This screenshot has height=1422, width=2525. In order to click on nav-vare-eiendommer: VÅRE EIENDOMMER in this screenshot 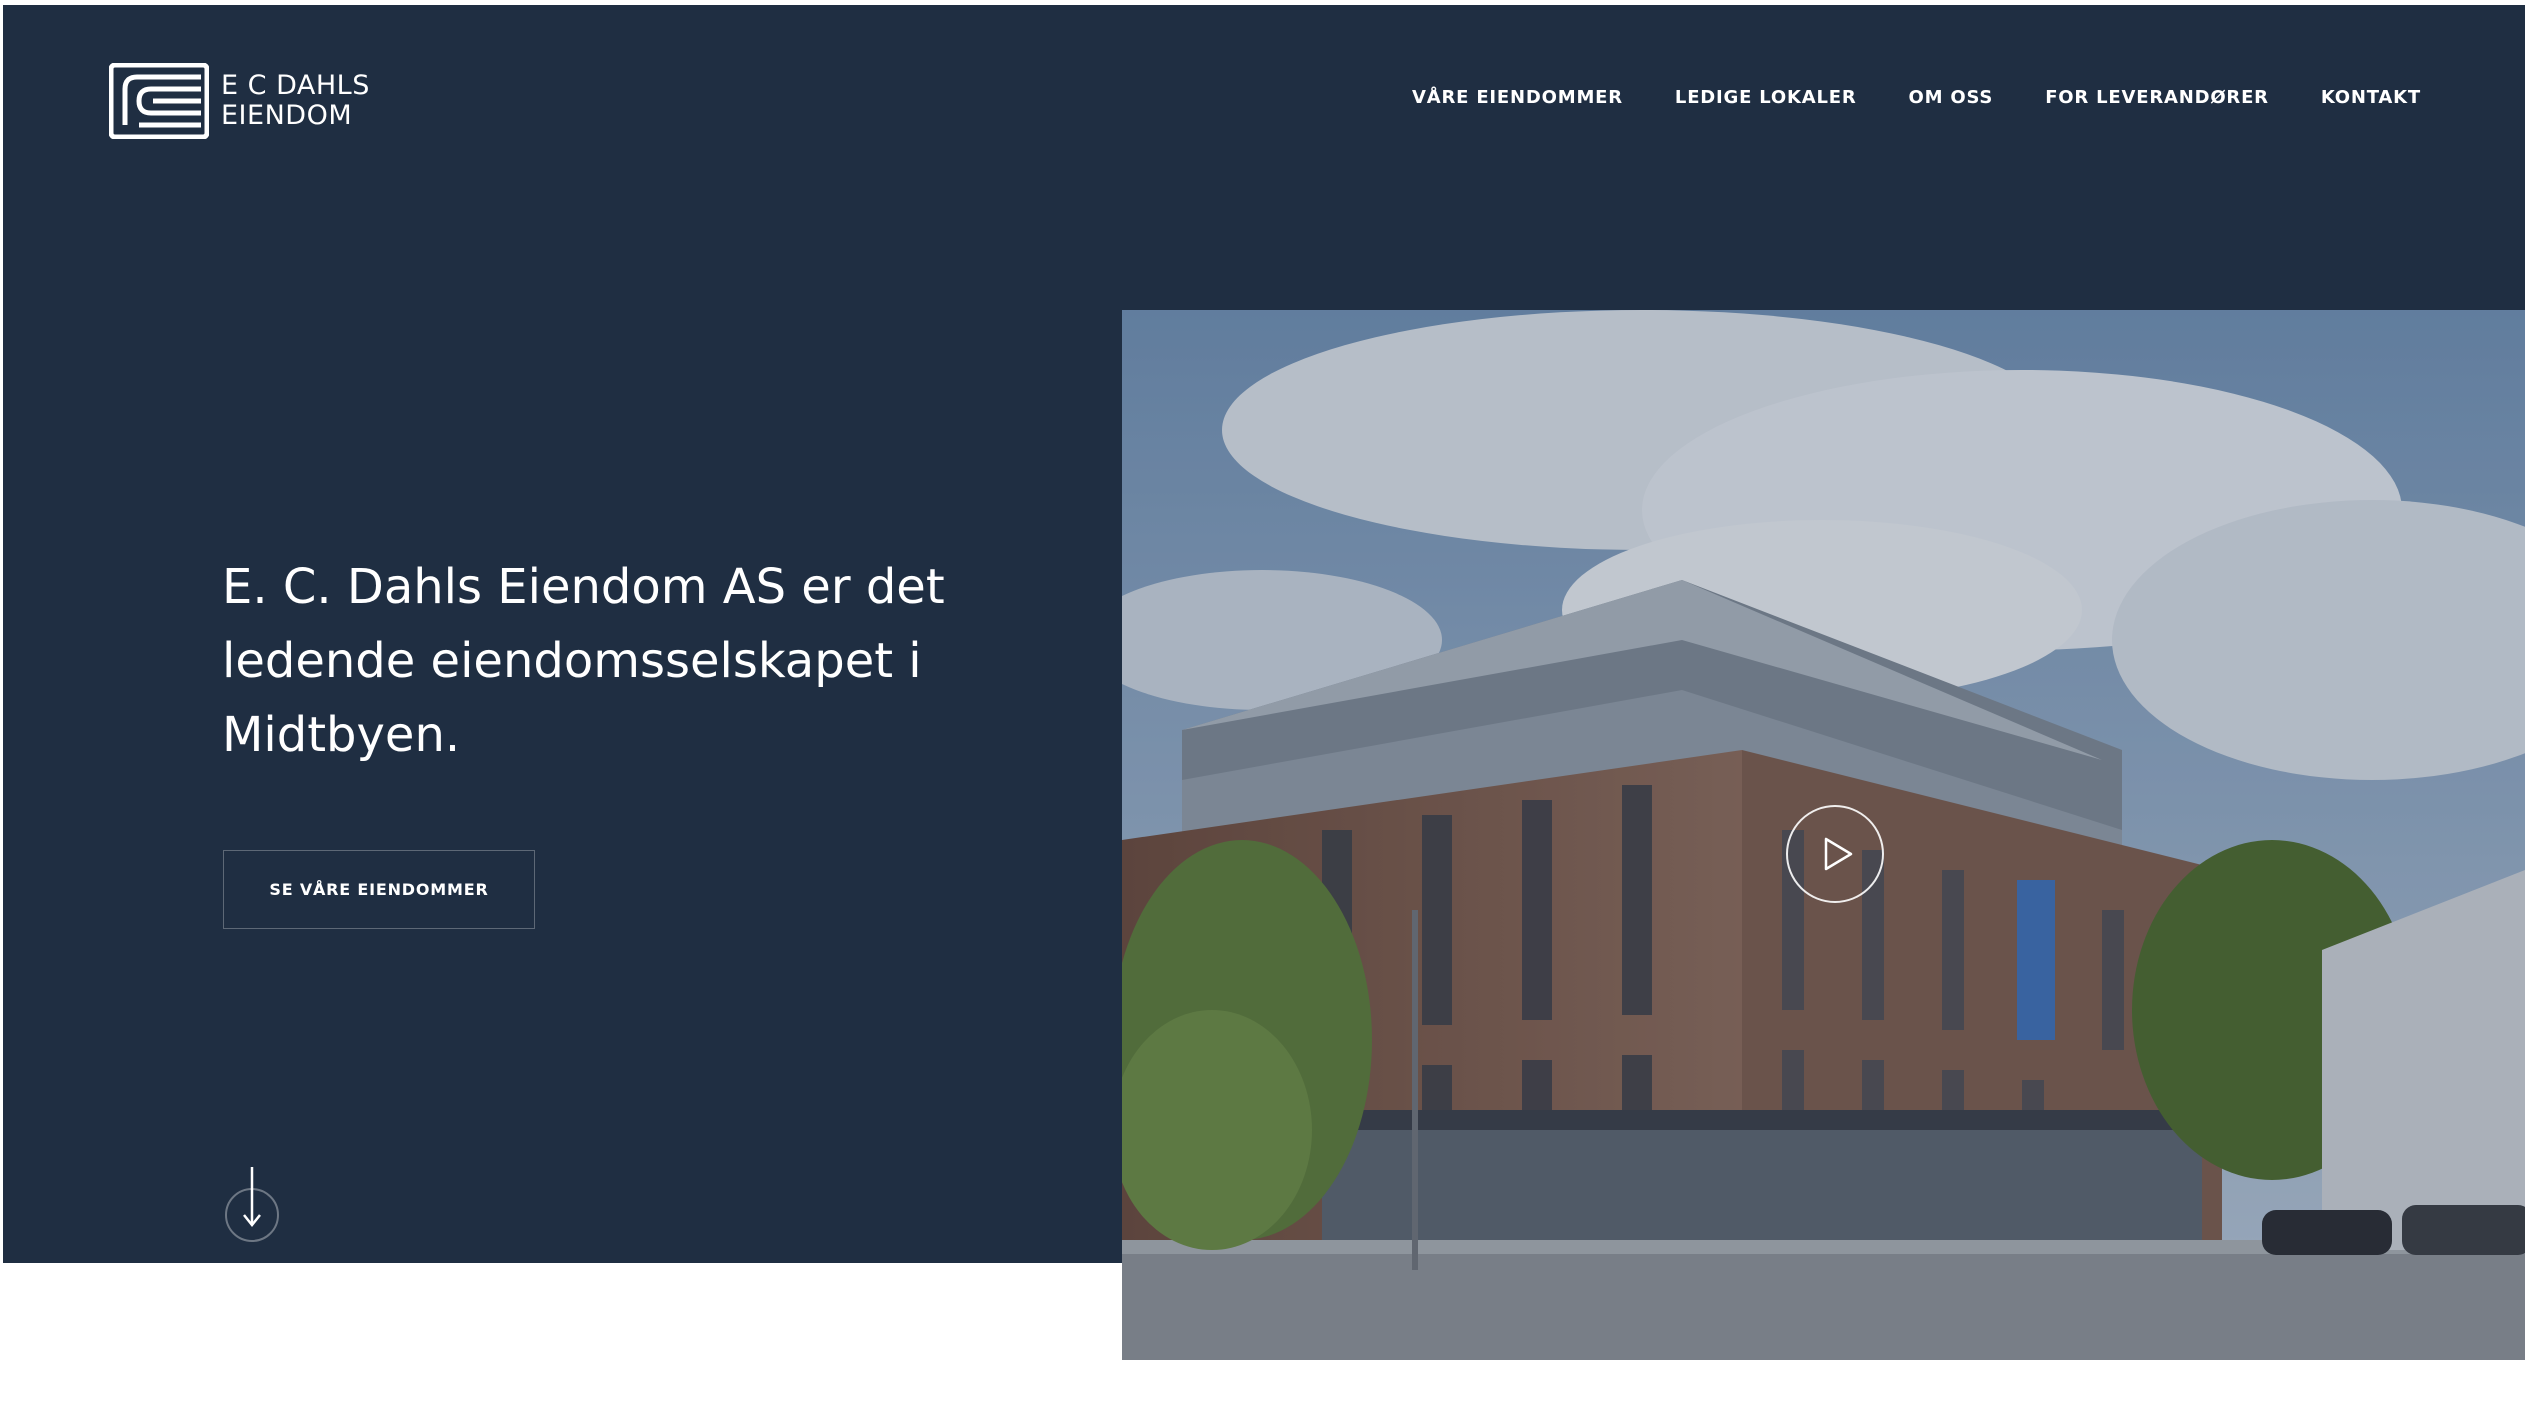, I will do `click(1517, 97)`.